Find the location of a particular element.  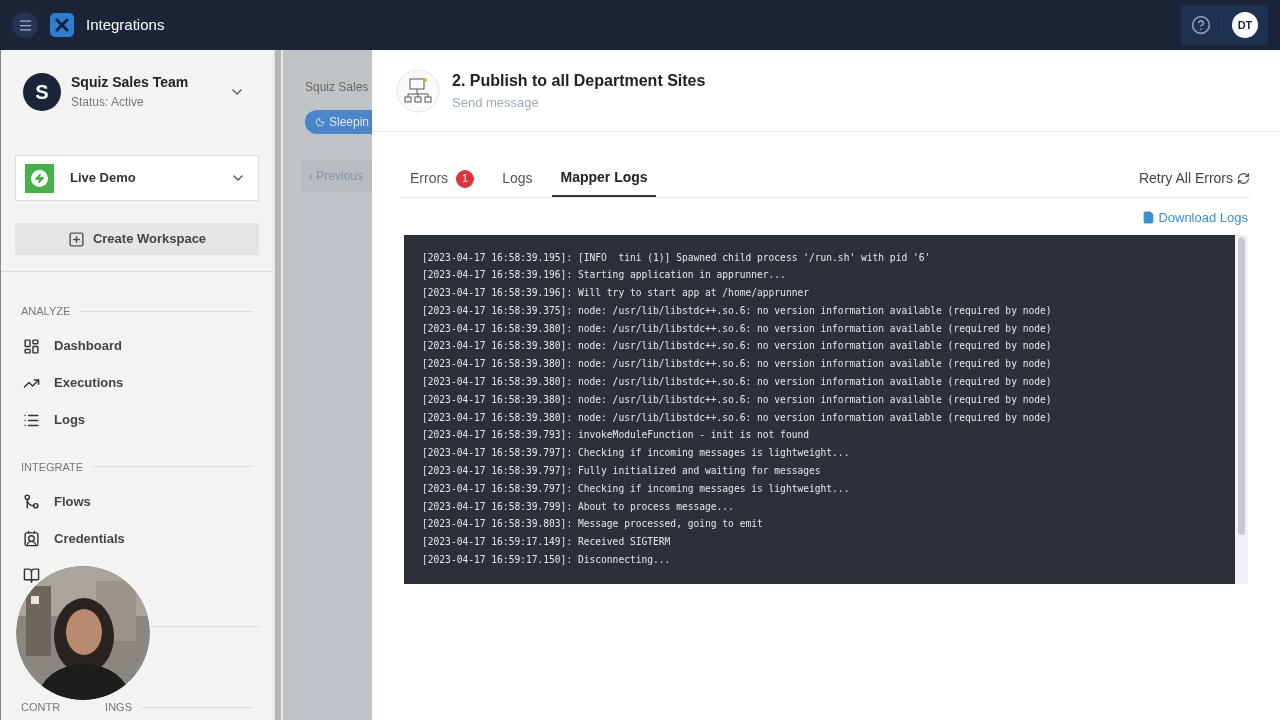

tab: Logs is located at coordinates (517, 178).